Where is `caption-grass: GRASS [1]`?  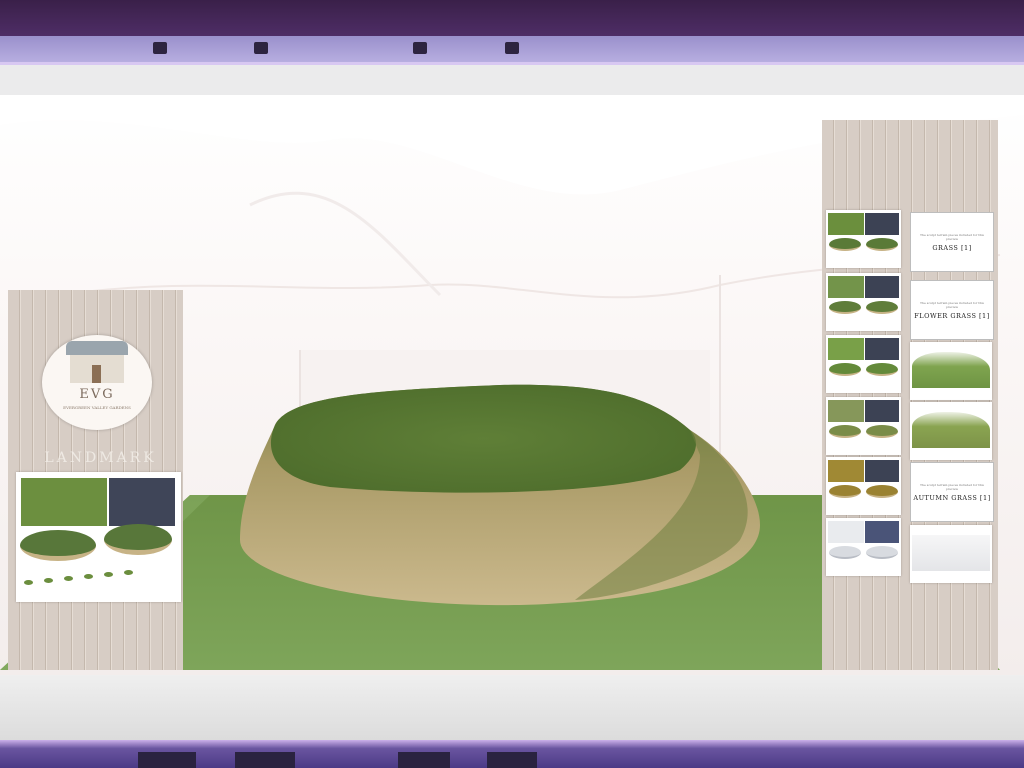
caption-grass: GRASS [1] is located at coordinates (952, 247).